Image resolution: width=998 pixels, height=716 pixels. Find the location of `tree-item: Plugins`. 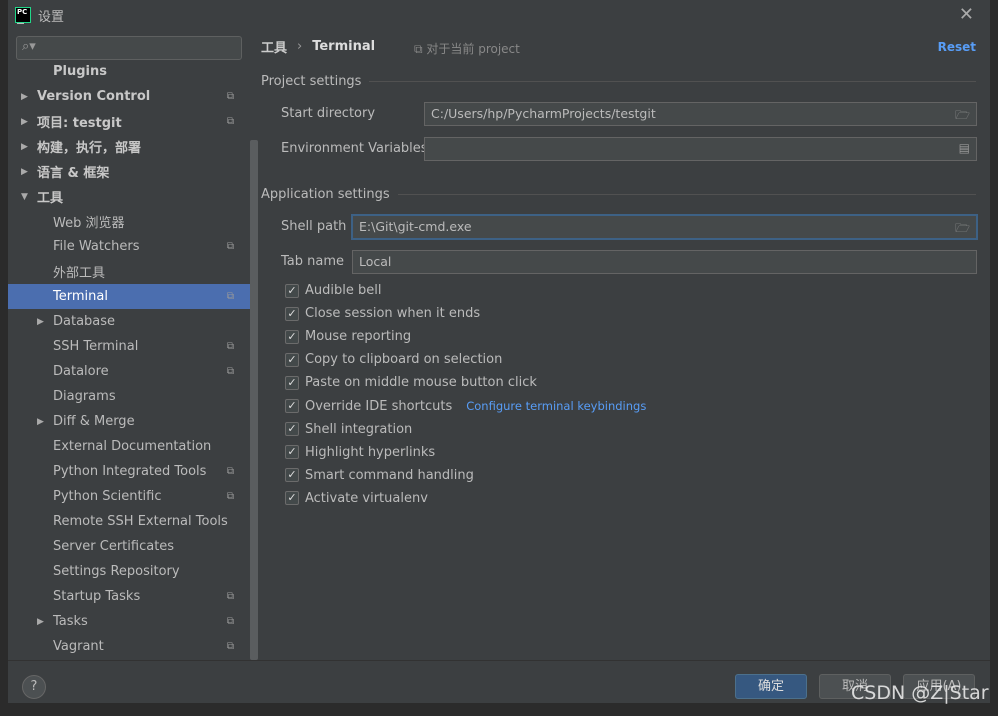

tree-item: Plugins is located at coordinates (129, 71).